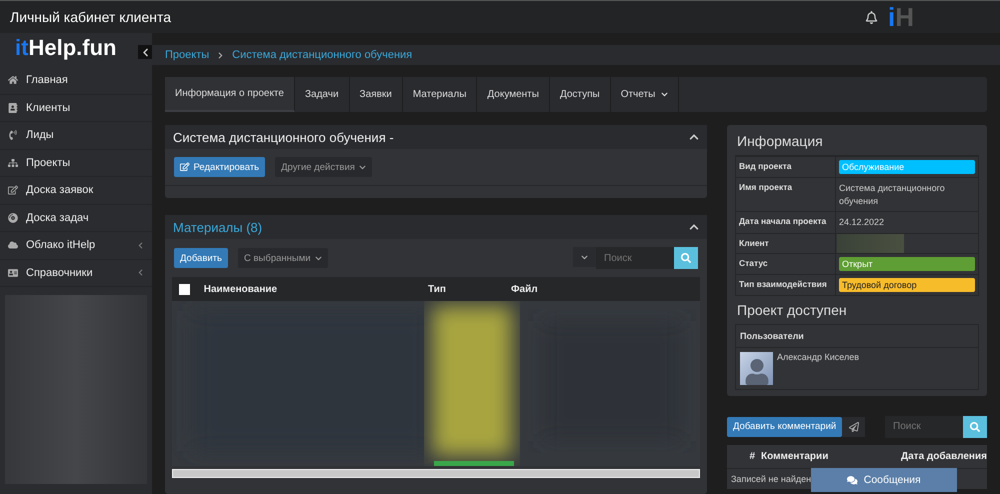  What do you see at coordinates (240, 289) in the screenshot?
I see `column-header: Наименование` at bounding box center [240, 289].